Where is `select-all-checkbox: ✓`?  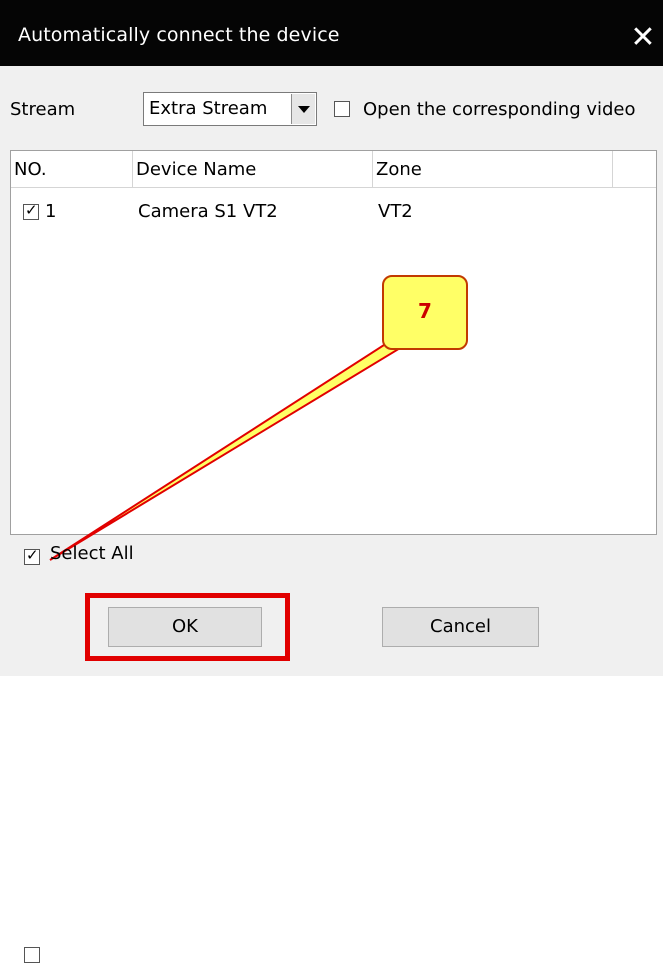
select-all-checkbox: ✓ is located at coordinates (32, 555).